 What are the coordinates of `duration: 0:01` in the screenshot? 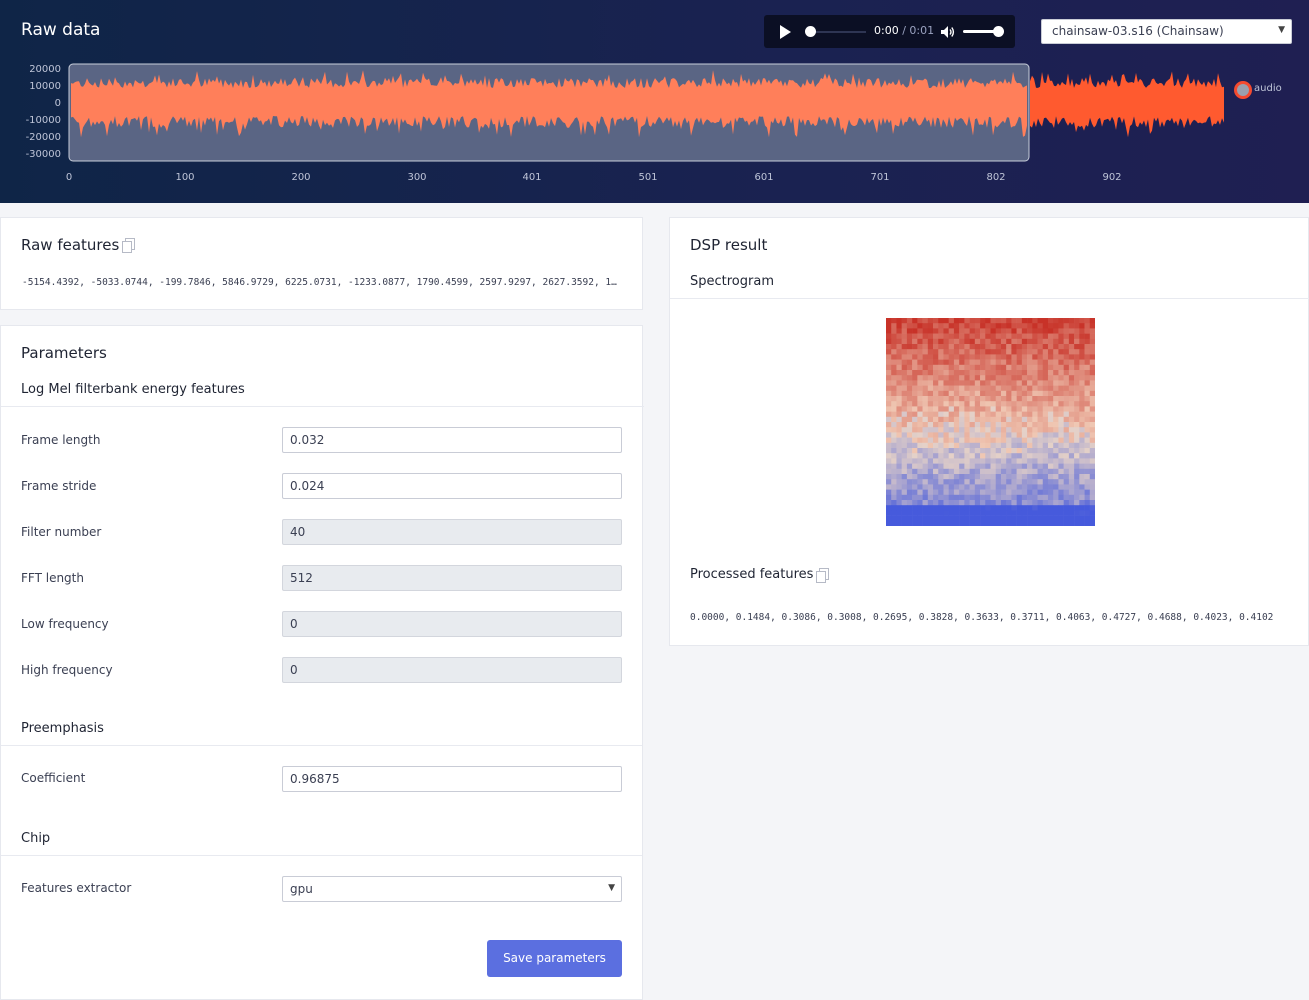 It's located at (922, 30).